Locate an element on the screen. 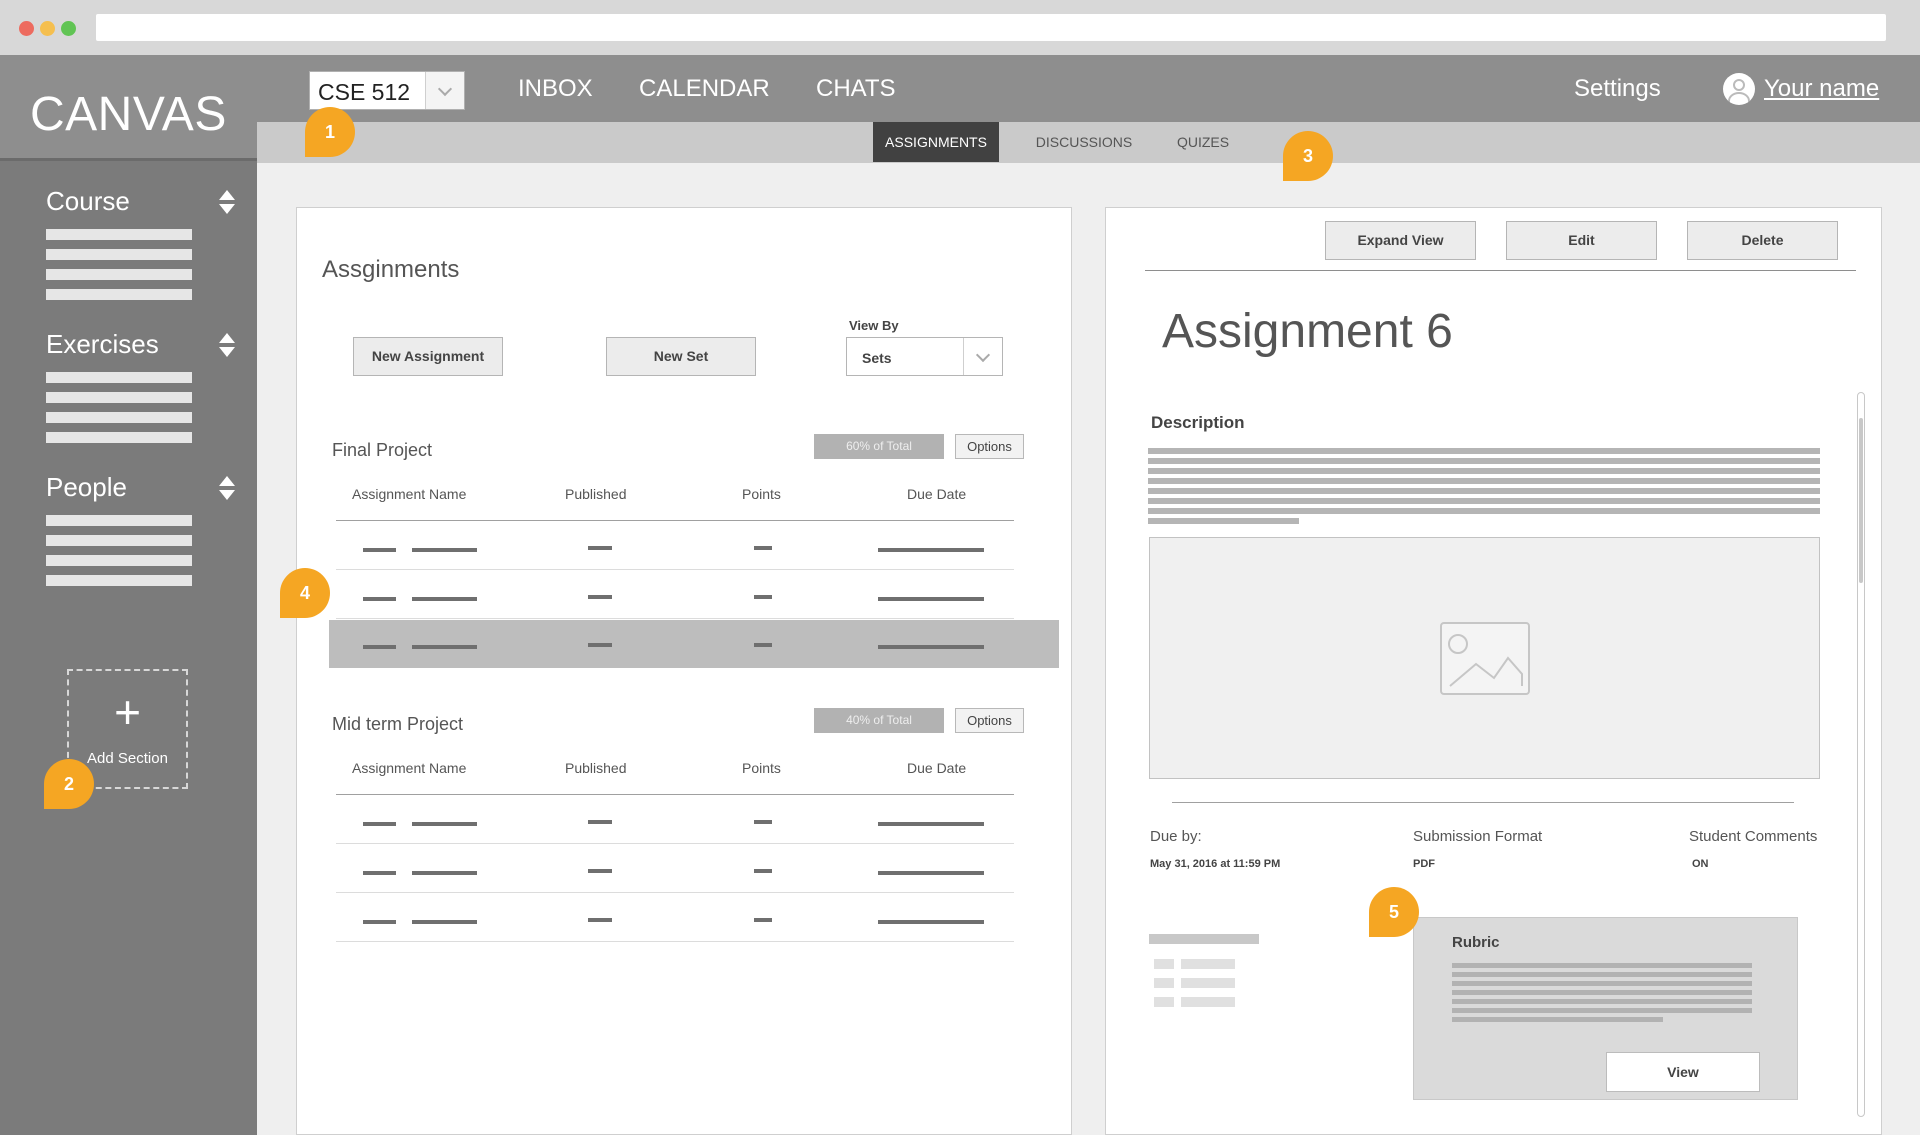 The width and height of the screenshot is (1920, 1135). description-label: Description is located at coordinates (1198, 422).